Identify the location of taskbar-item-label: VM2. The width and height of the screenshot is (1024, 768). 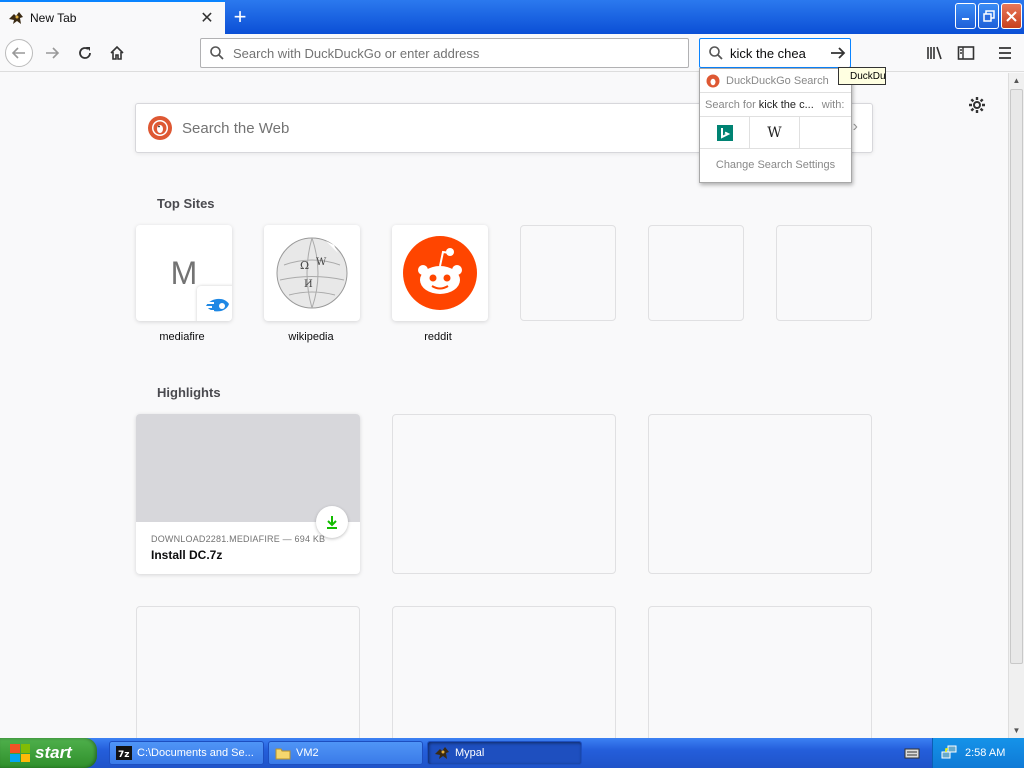
(307, 753).